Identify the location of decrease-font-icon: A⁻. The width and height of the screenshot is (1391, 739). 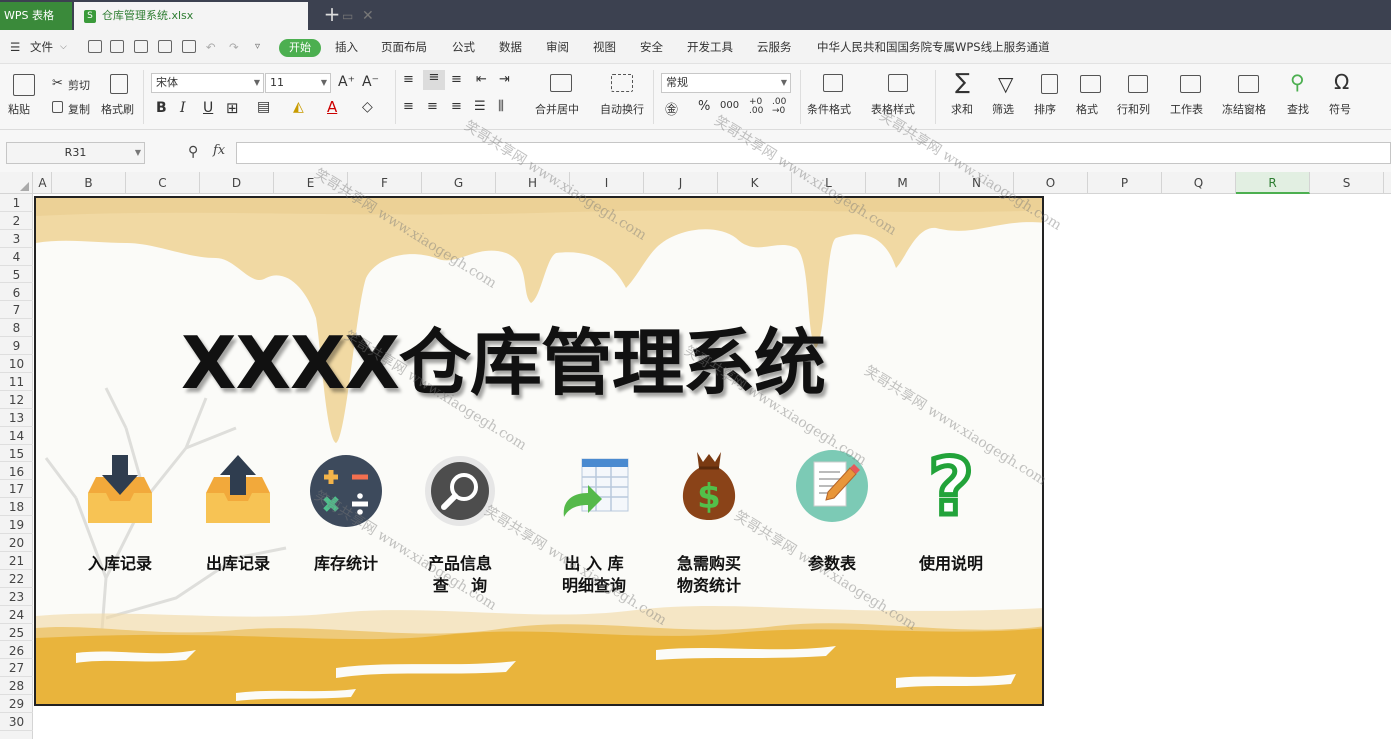
(370, 82).